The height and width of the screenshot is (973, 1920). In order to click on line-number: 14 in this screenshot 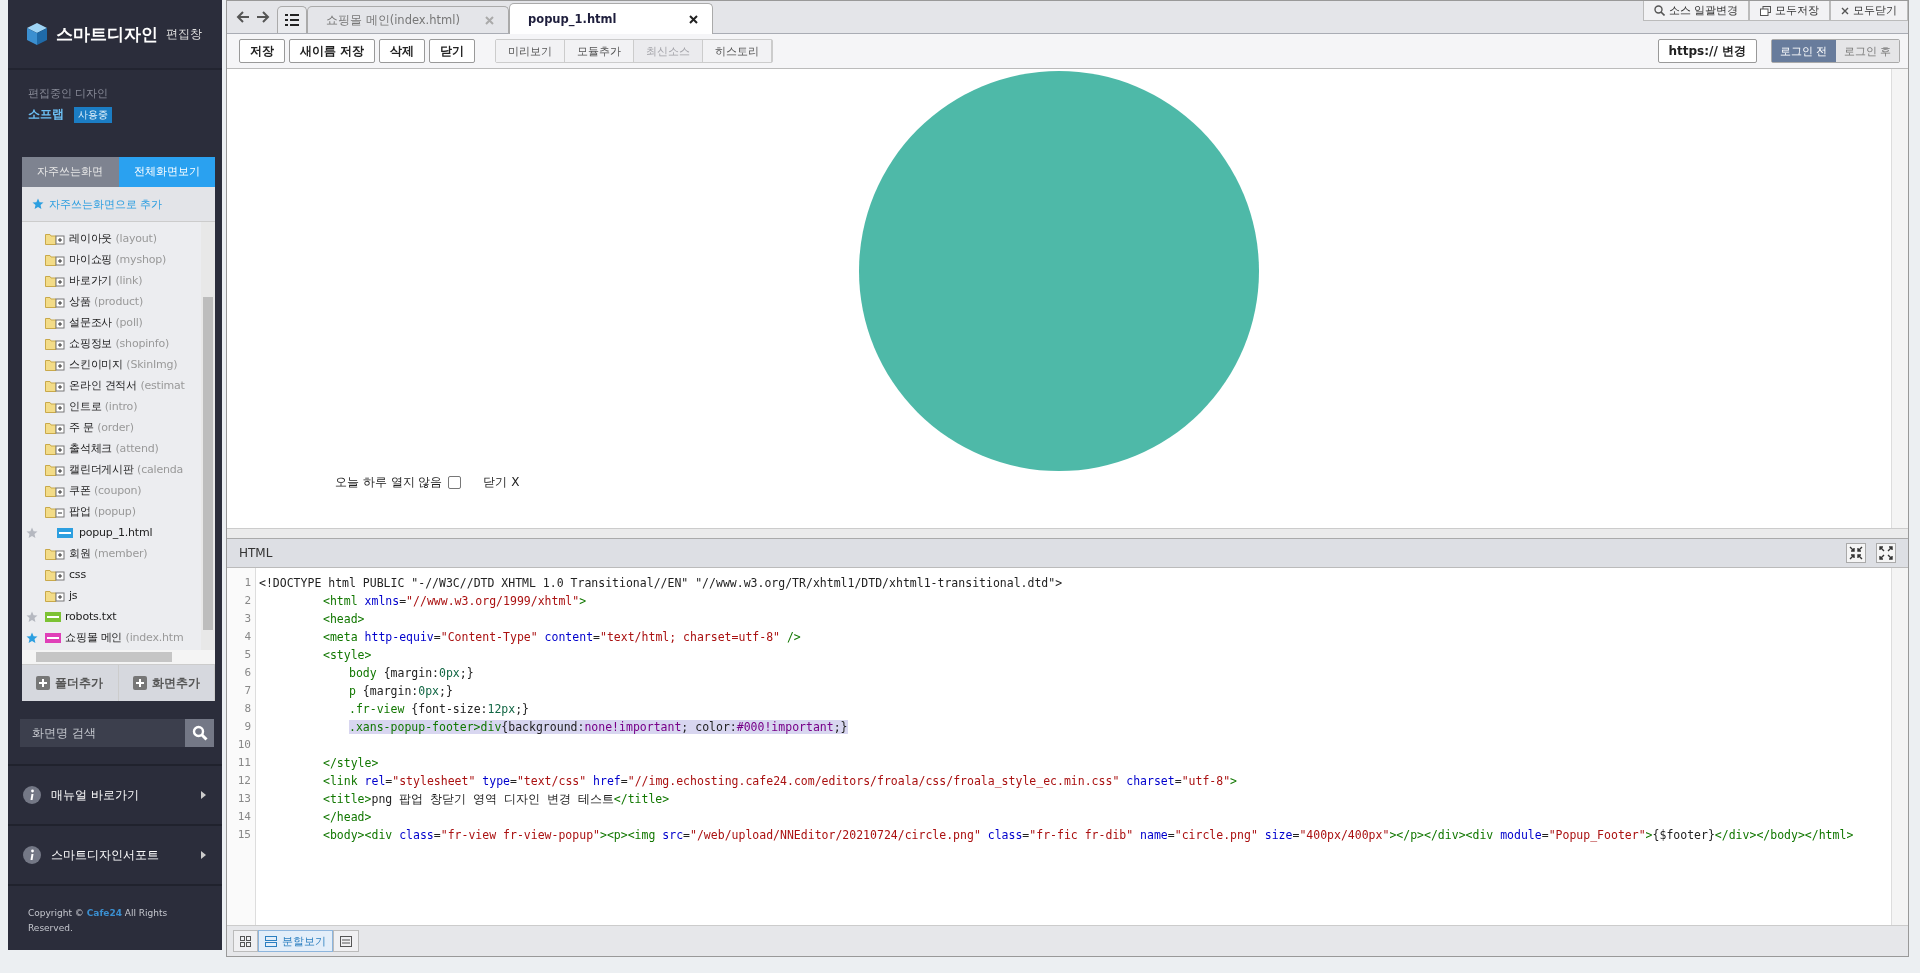, I will do `click(244, 817)`.